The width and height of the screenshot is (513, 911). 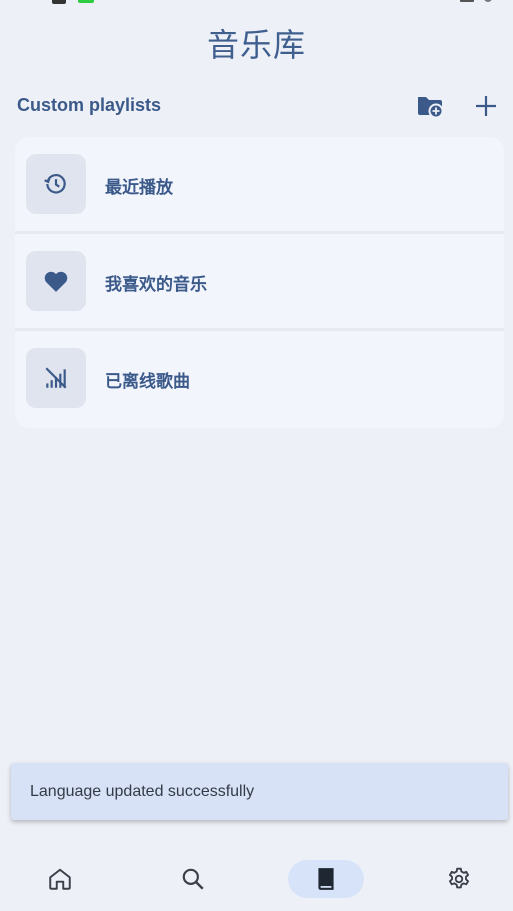 I want to click on playlist-row-favorites: 我喜欢的音乐, so click(x=259, y=281).